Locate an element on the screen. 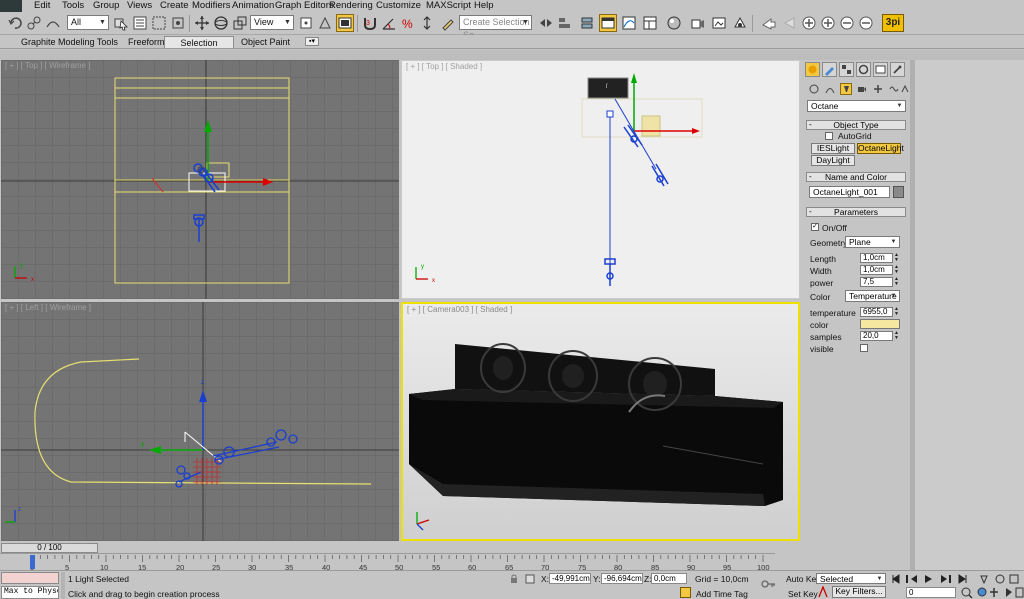 The image size is (1024, 599). rendered-frame-window-icon is located at coordinates (719, 23).